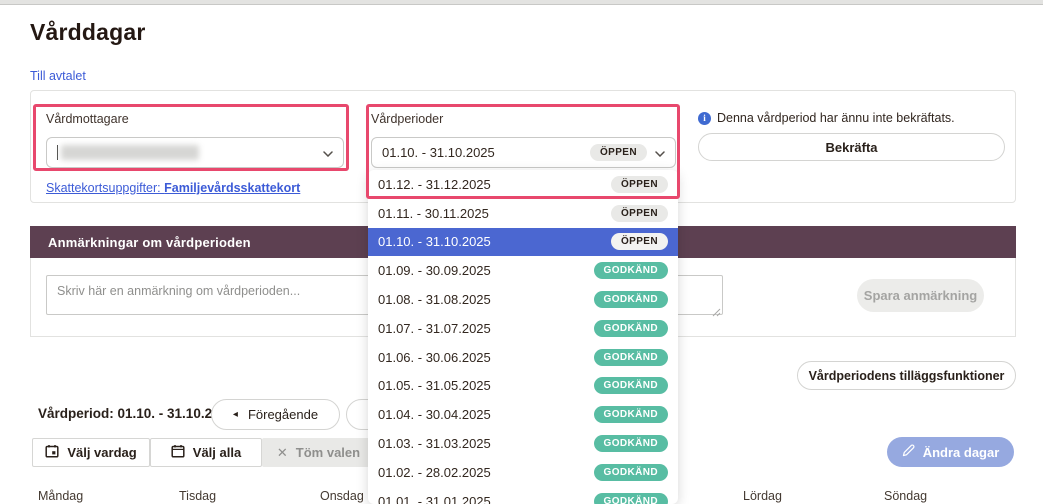 This screenshot has width=1043, height=504. What do you see at coordinates (762, 496) in the screenshot?
I see `weekday-header-saturday: Lördag` at bounding box center [762, 496].